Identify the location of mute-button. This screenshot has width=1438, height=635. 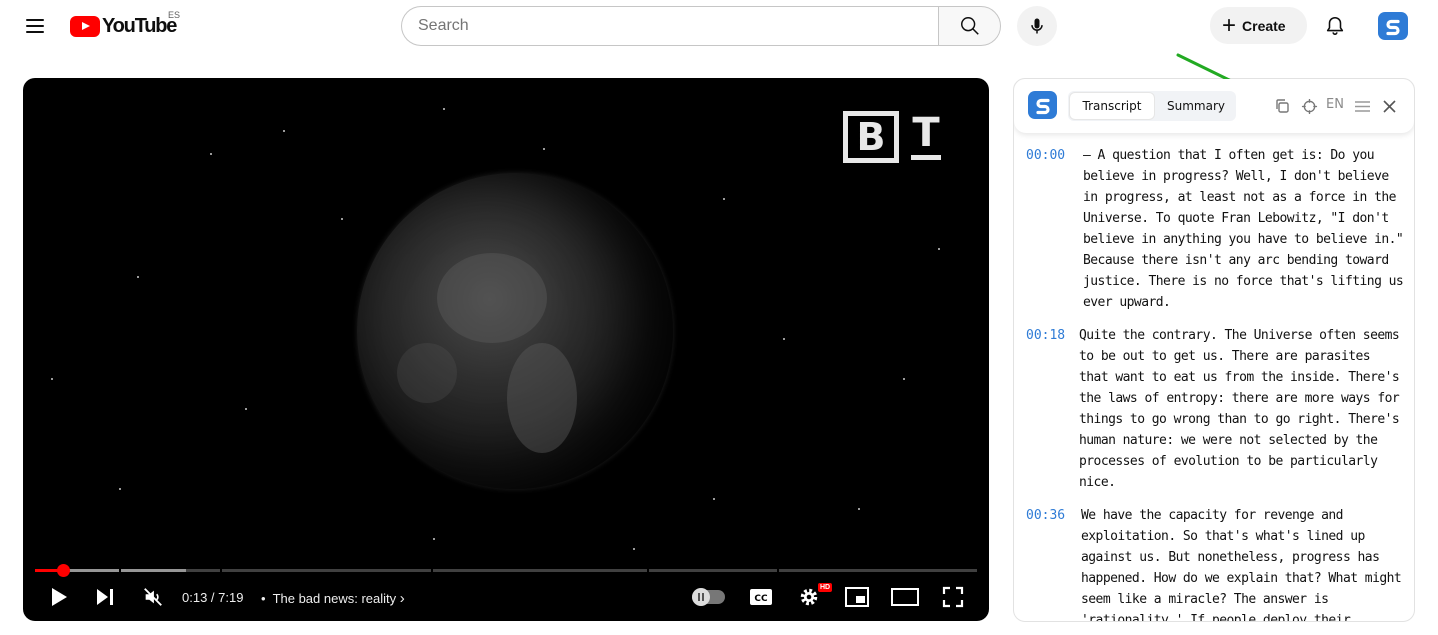
(153, 597).